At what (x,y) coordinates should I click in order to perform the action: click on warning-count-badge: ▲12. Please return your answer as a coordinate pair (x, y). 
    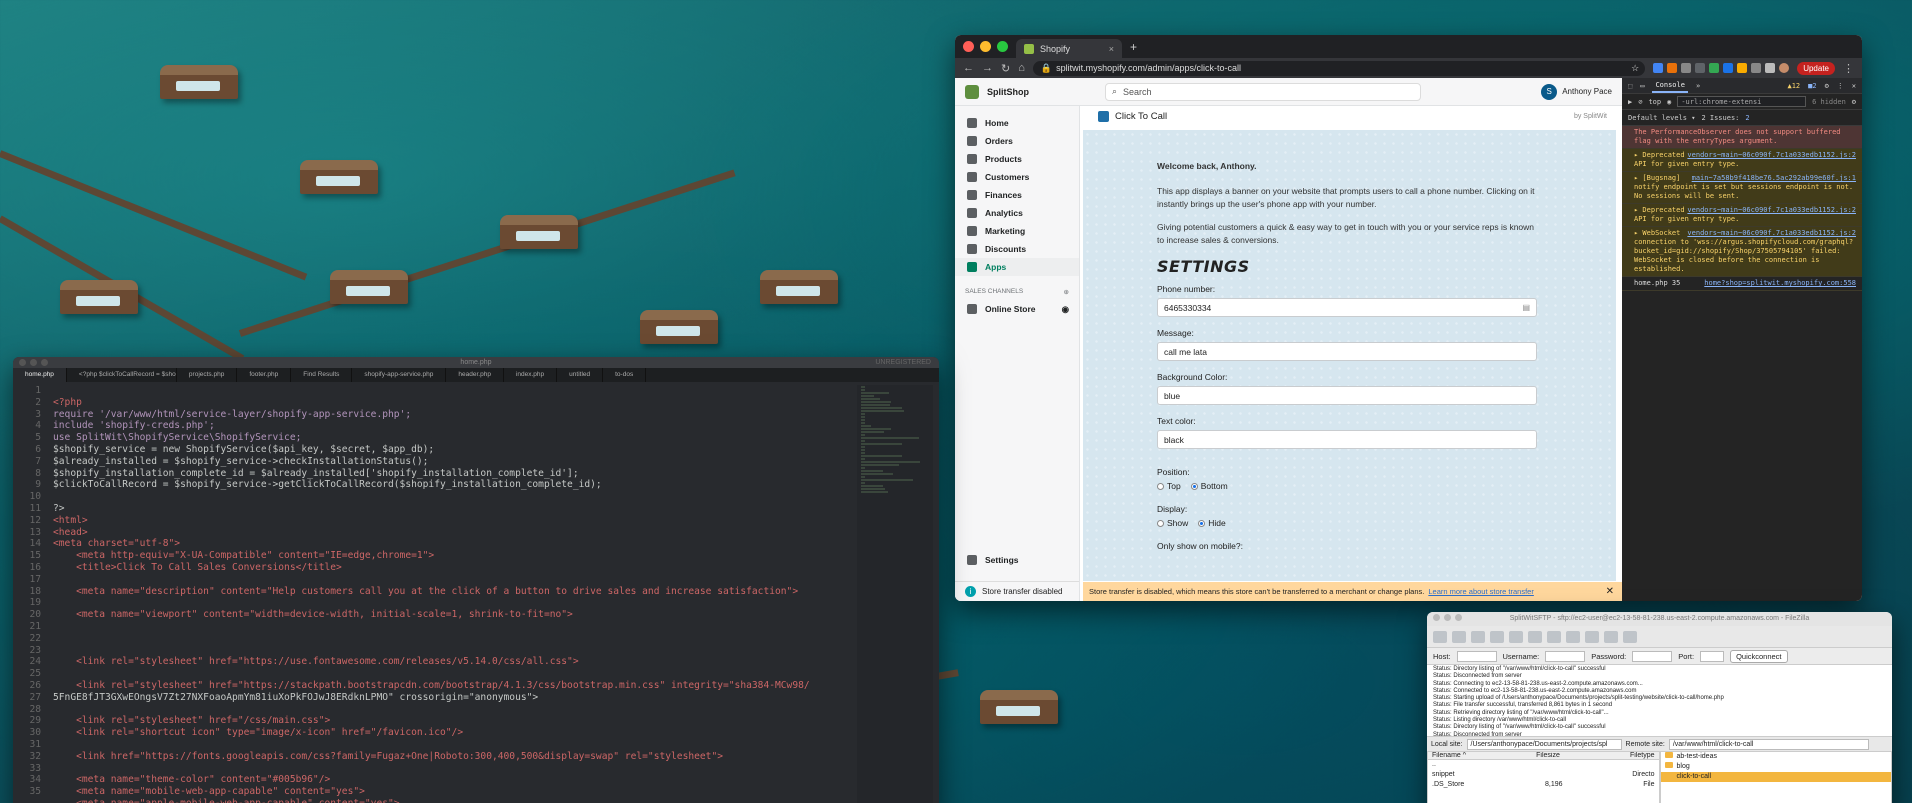
    Looking at the image, I should click on (1793, 86).